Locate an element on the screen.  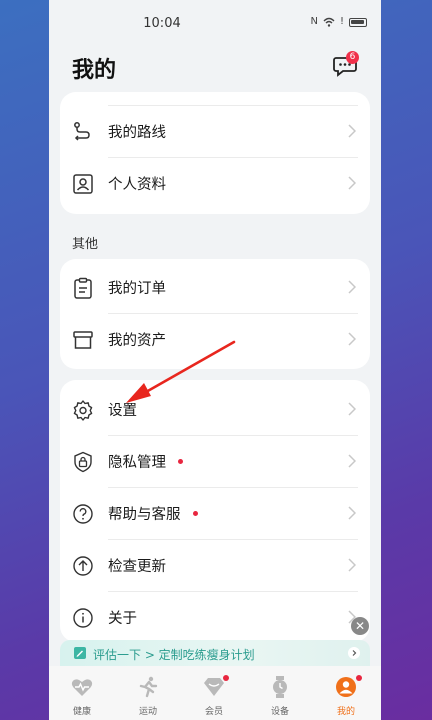
menu-item-label: 我的路线 is located at coordinates (137, 133).